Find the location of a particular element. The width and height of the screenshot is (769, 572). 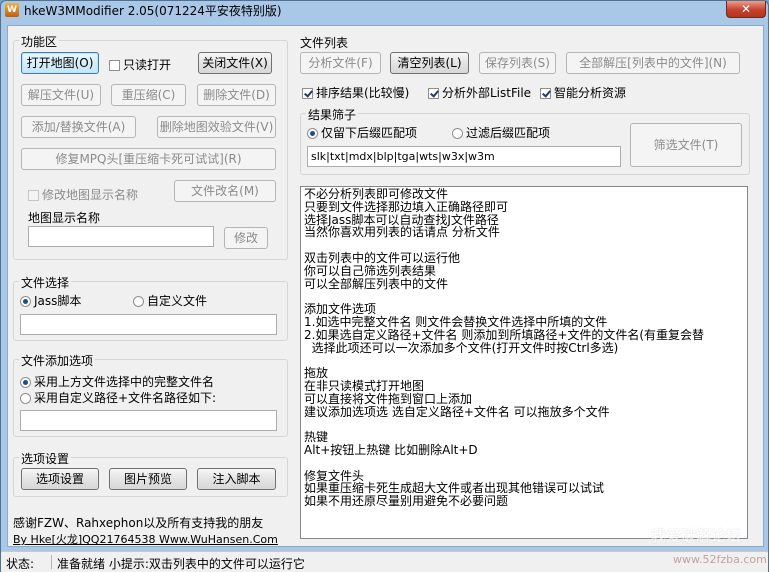

help-text-line: 可以直接将文件拖到窗口上添加 is located at coordinates (388, 398).